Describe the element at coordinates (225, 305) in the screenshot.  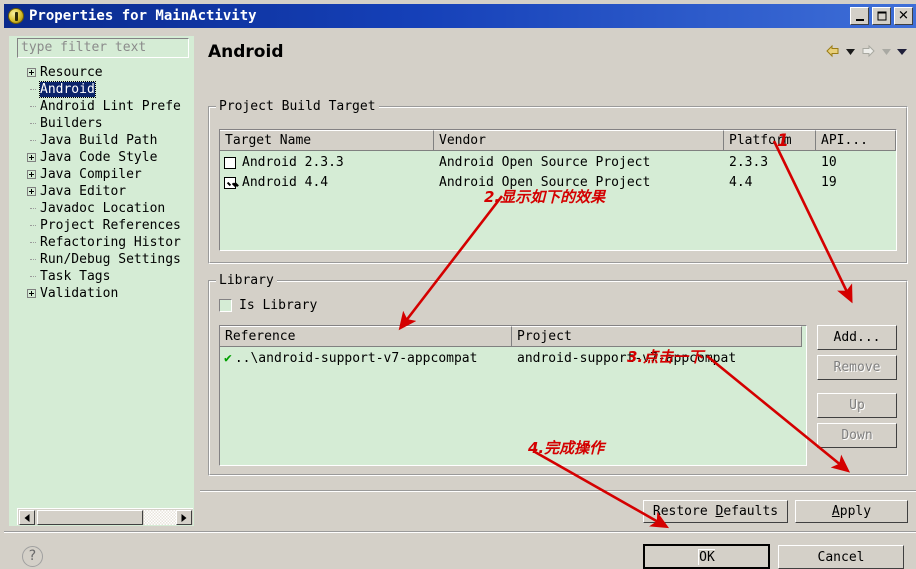
I see `is-library-checkbox` at that location.